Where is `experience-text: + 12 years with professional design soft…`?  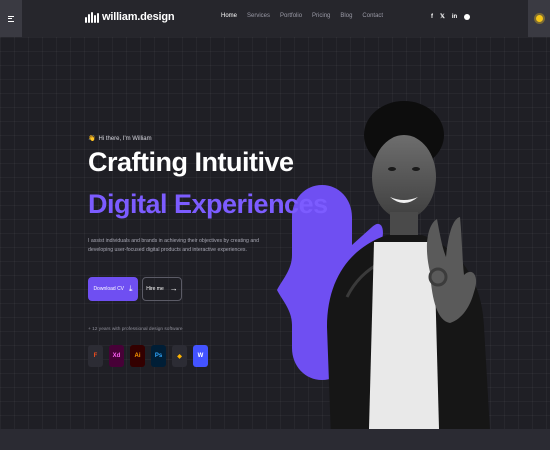
experience-text: + 12 years with professional design soft… is located at coordinates (135, 329).